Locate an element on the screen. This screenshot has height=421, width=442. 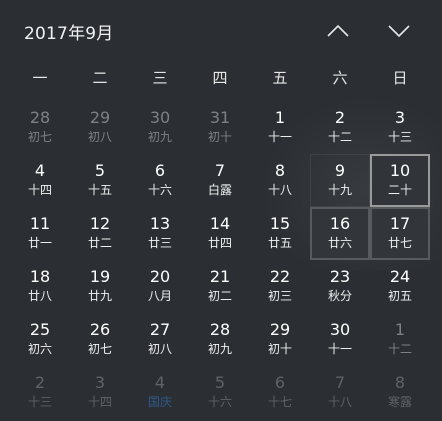
day-number: 3 is located at coordinates (100, 382).